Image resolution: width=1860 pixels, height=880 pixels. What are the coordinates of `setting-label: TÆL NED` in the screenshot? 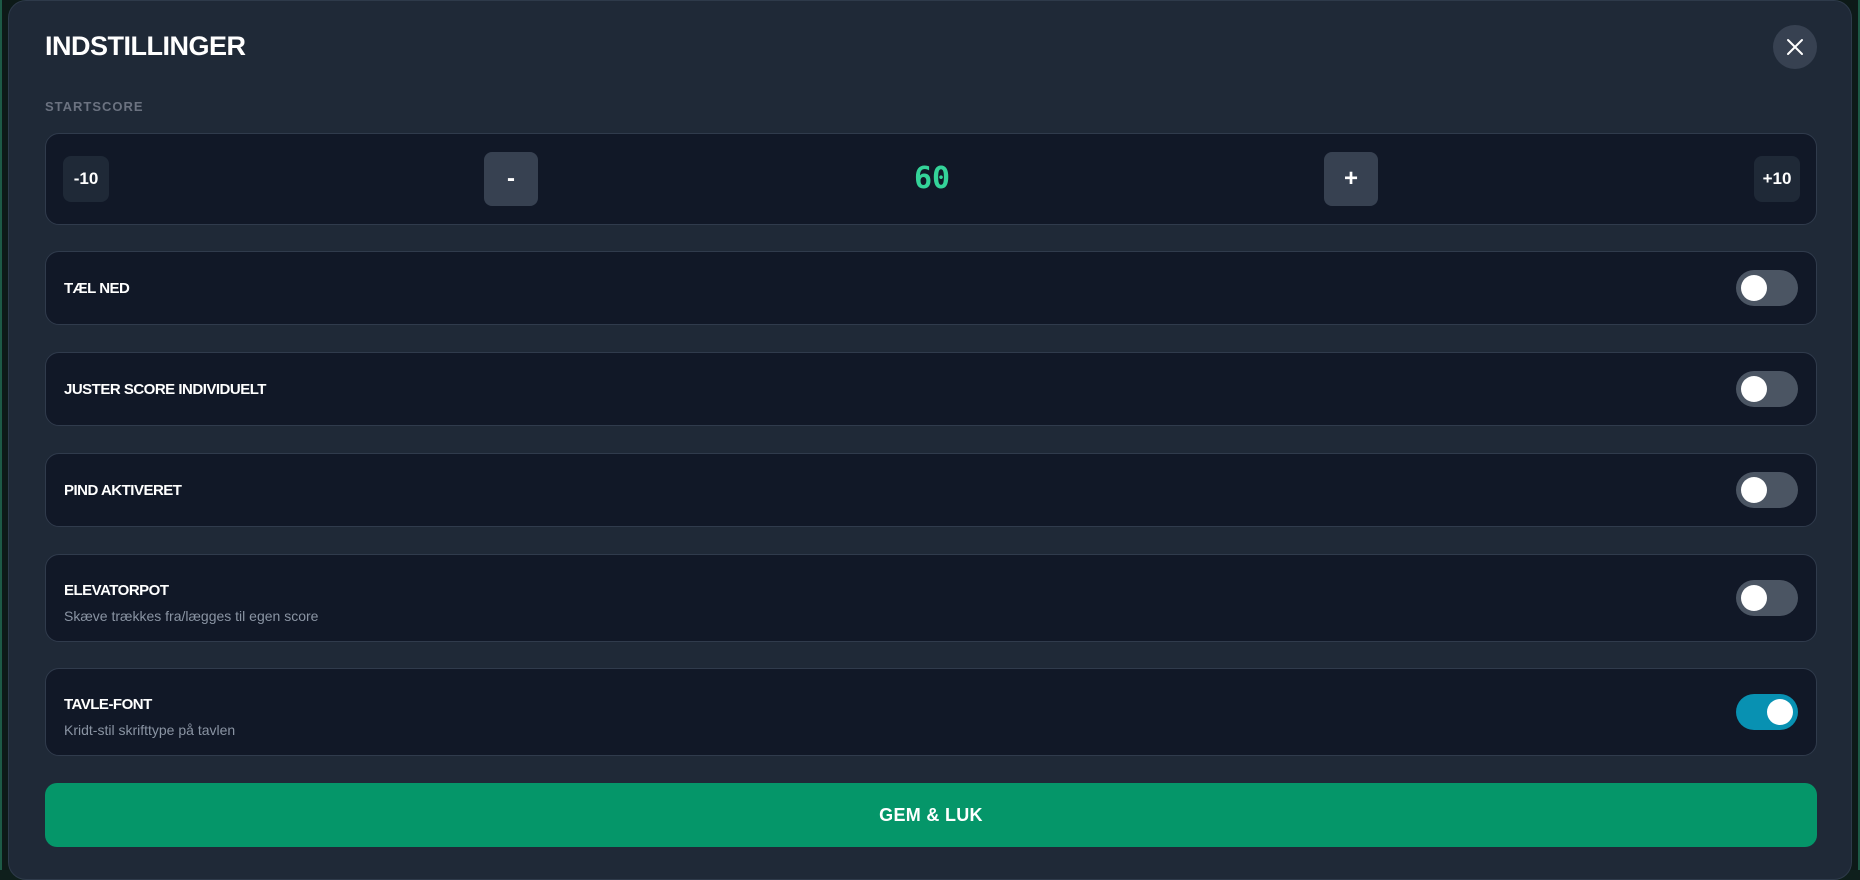 It's located at (97, 288).